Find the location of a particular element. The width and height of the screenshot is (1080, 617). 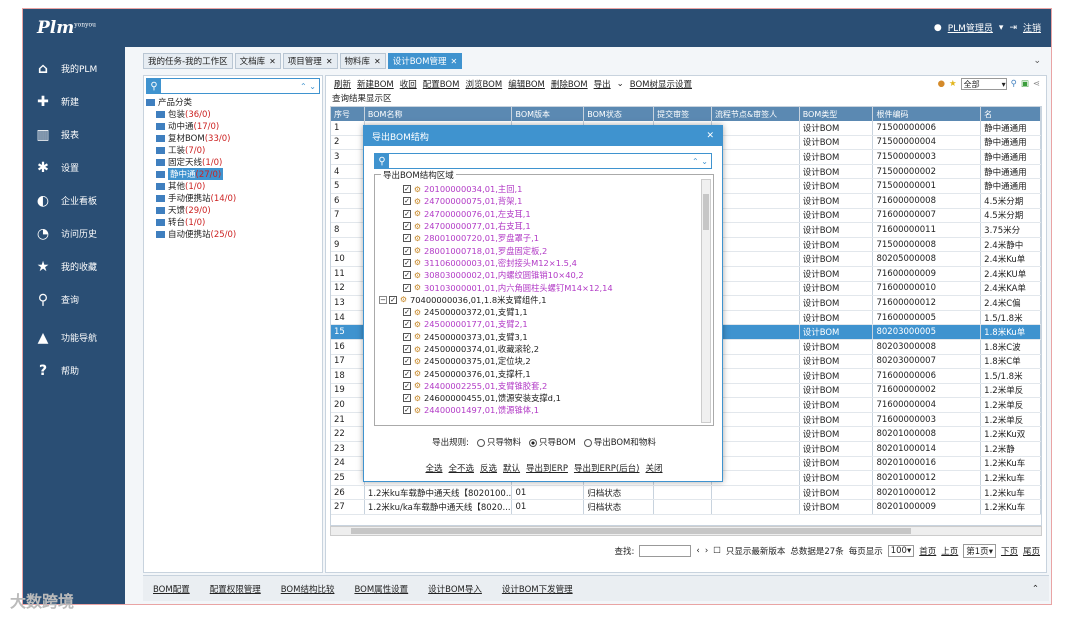

col-header: 根件编码 is located at coordinates (927, 114).